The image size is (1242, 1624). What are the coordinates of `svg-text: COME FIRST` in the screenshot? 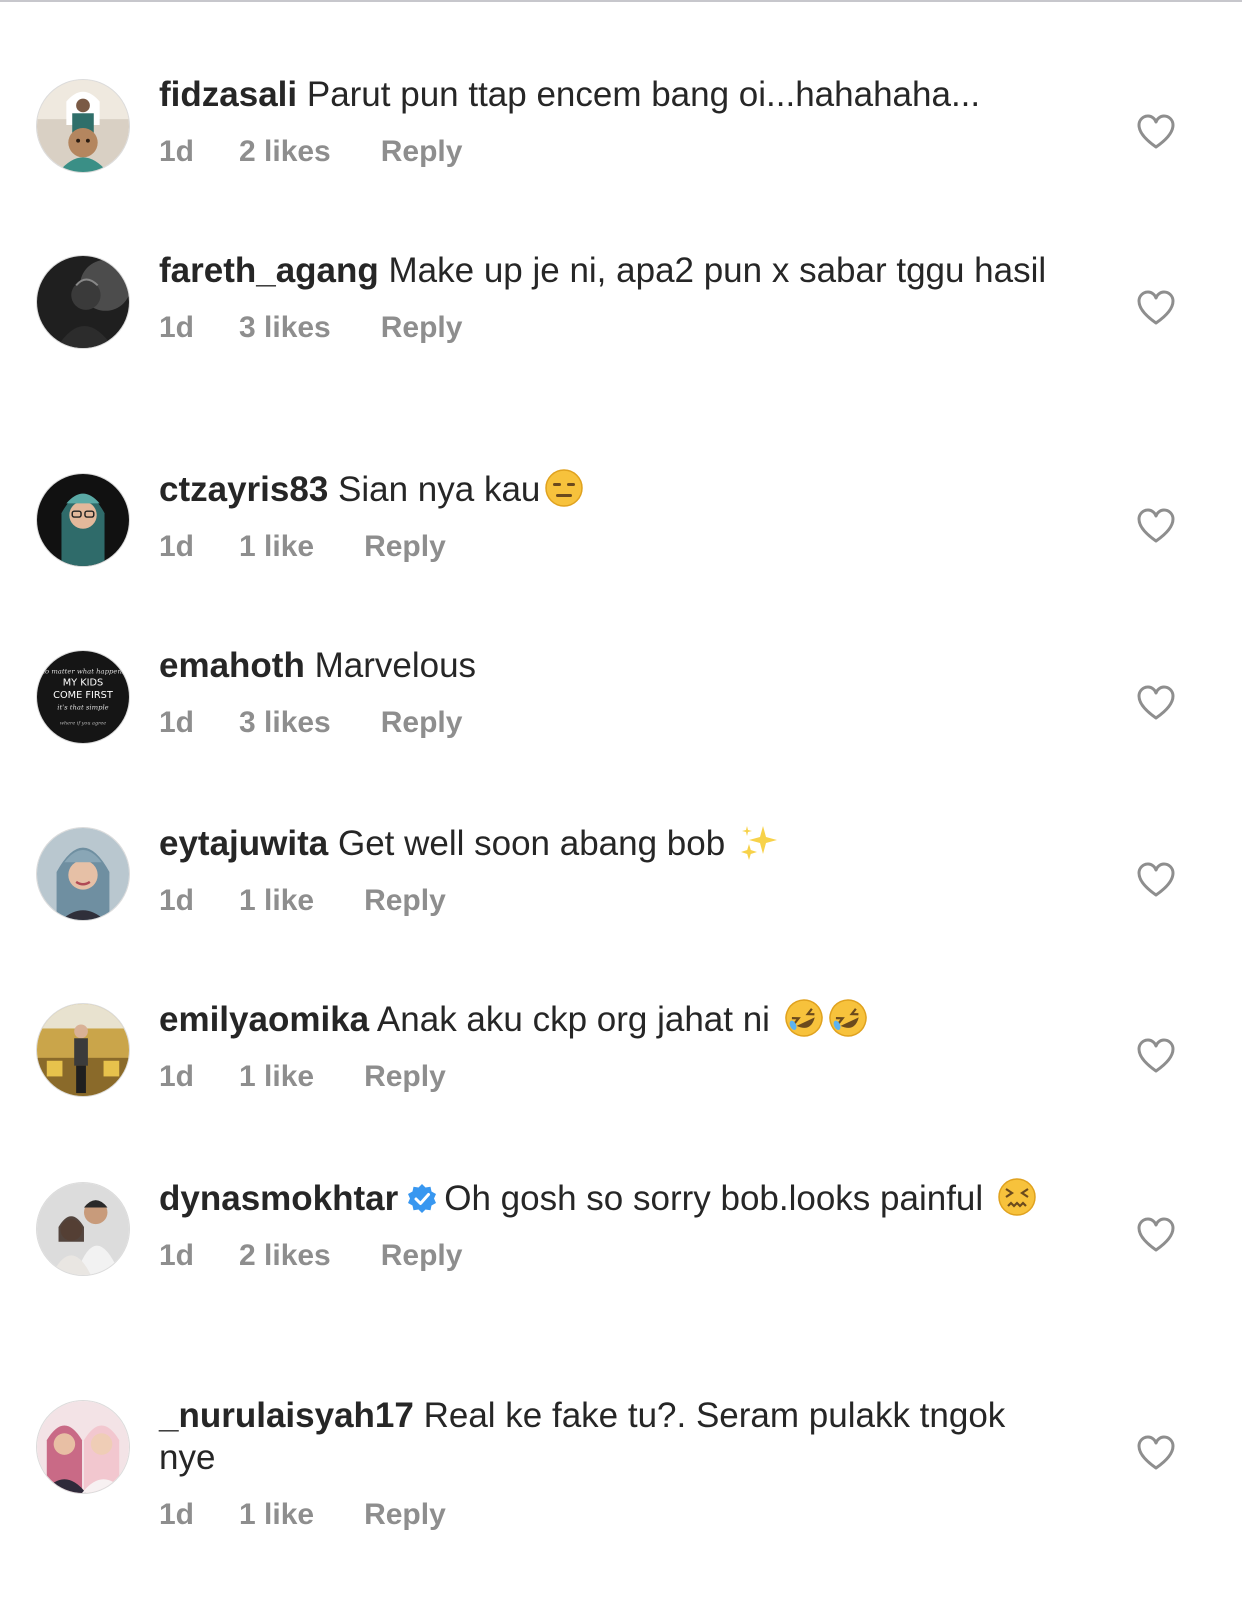 It's located at (83, 695).